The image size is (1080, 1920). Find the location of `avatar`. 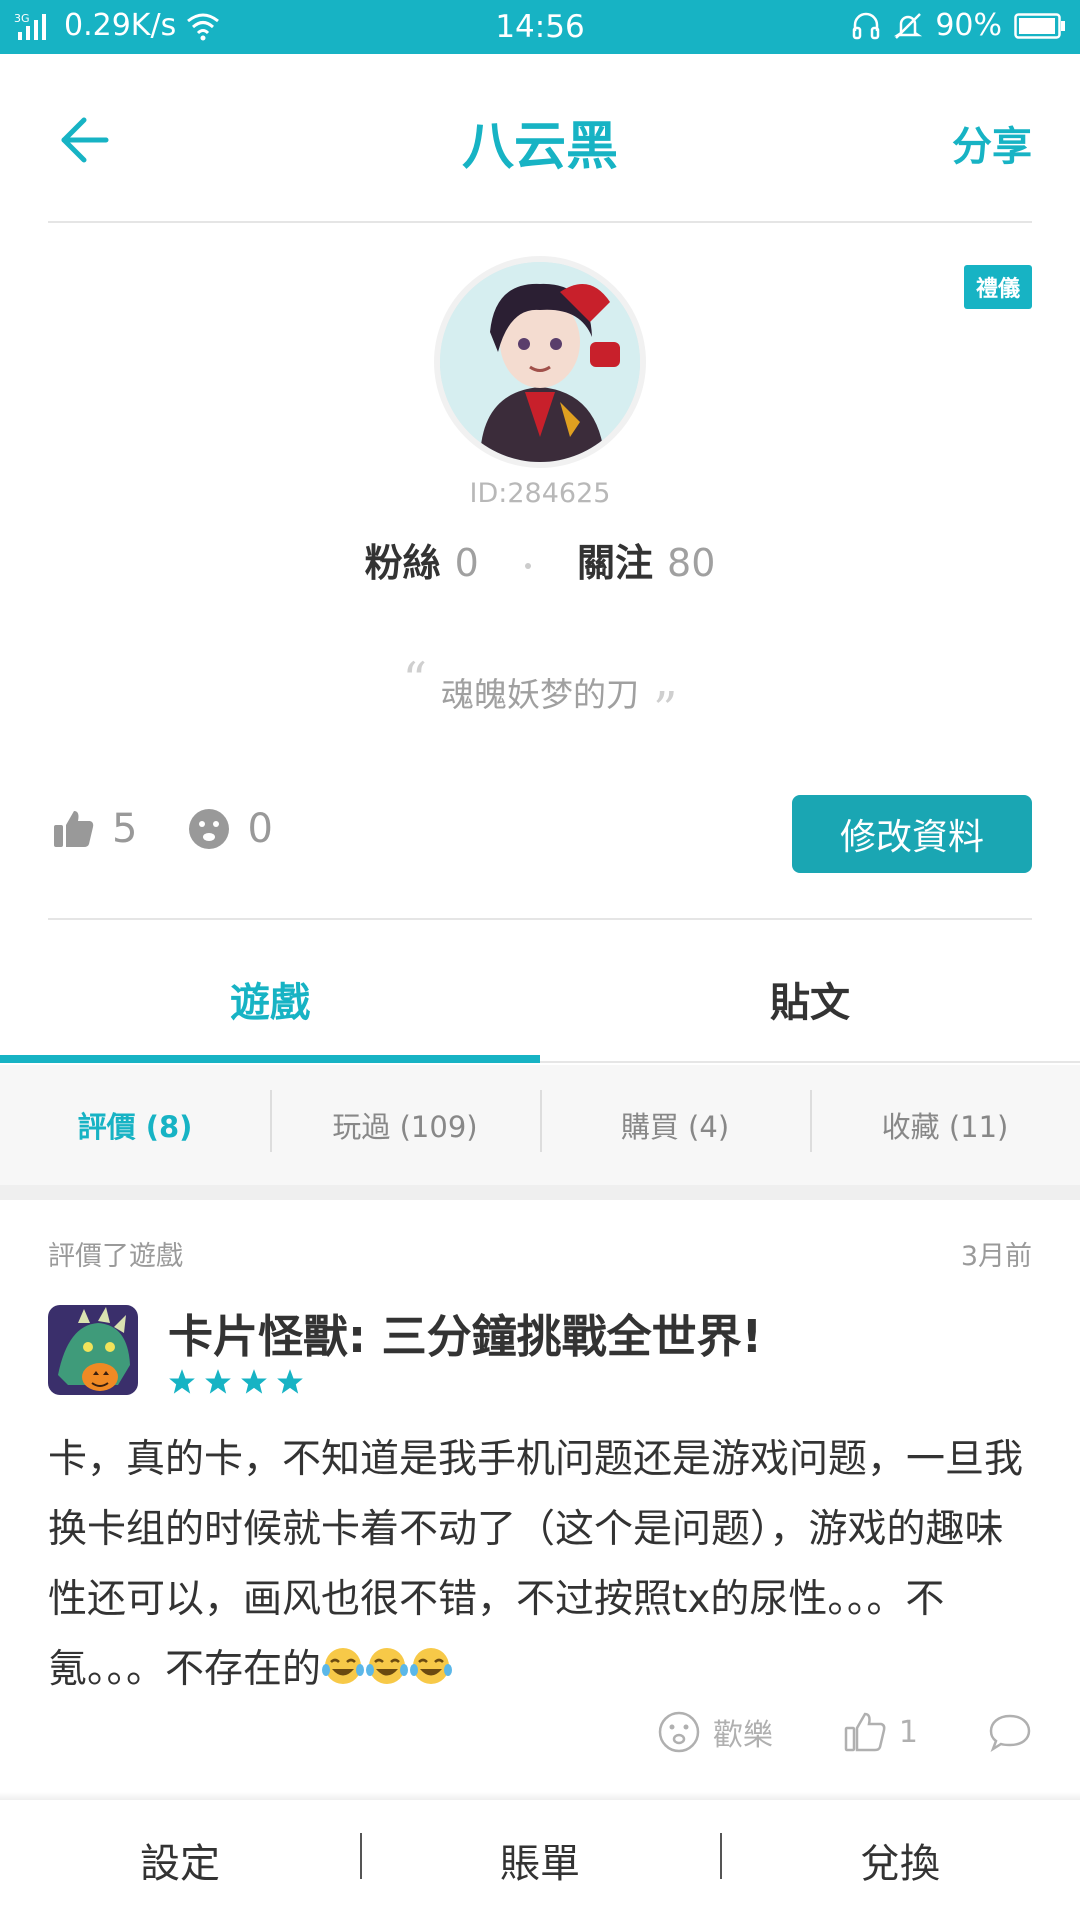

avatar is located at coordinates (540, 362).